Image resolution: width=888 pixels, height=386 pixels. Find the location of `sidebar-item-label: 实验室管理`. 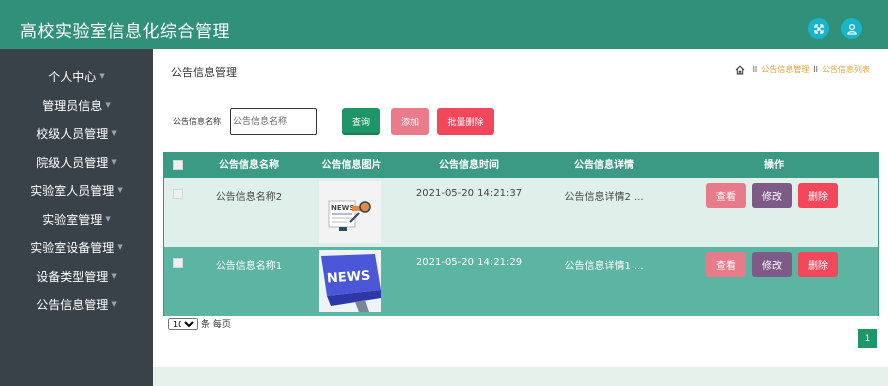

sidebar-item-label: 实验室管理 is located at coordinates (72, 219).